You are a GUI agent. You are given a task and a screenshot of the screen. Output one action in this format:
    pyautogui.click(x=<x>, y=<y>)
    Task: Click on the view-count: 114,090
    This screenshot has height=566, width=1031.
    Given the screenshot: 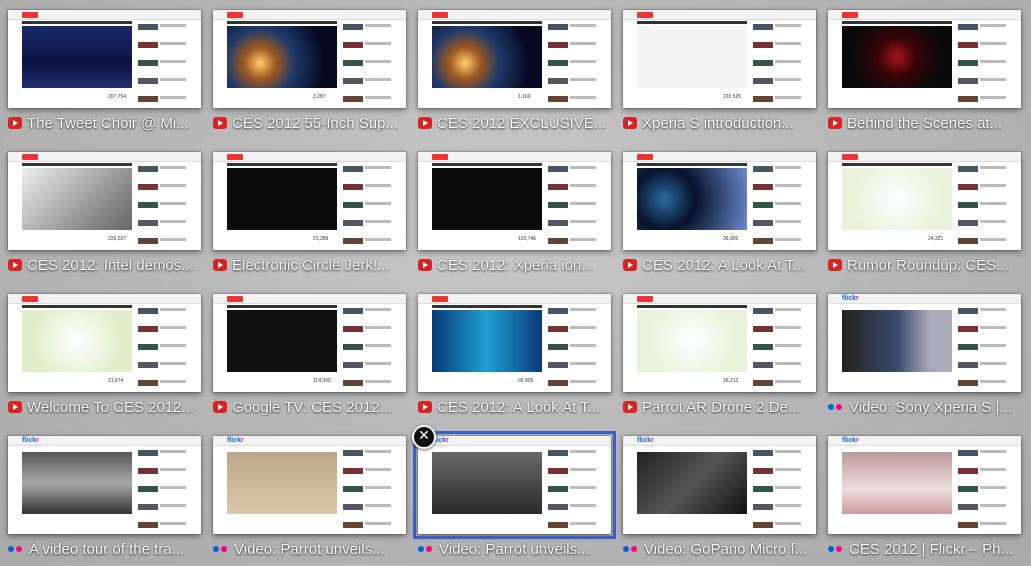 What is the action you would take?
    pyautogui.click(x=322, y=381)
    